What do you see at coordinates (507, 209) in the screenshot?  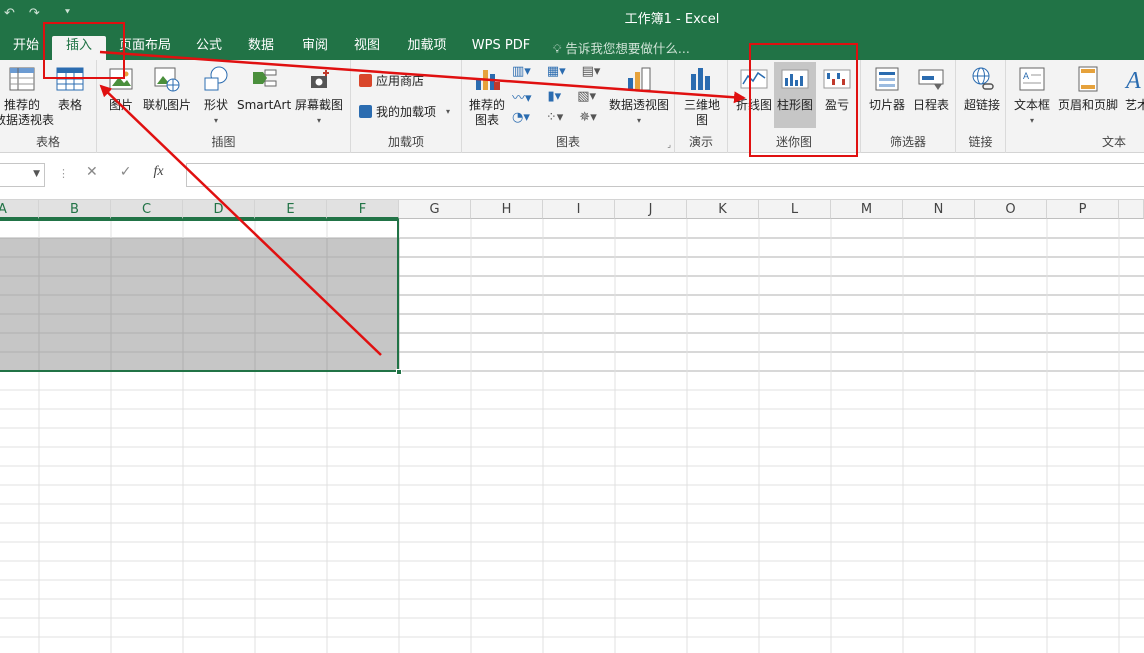 I see `column-header-h: H` at bounding box center [507, 209].